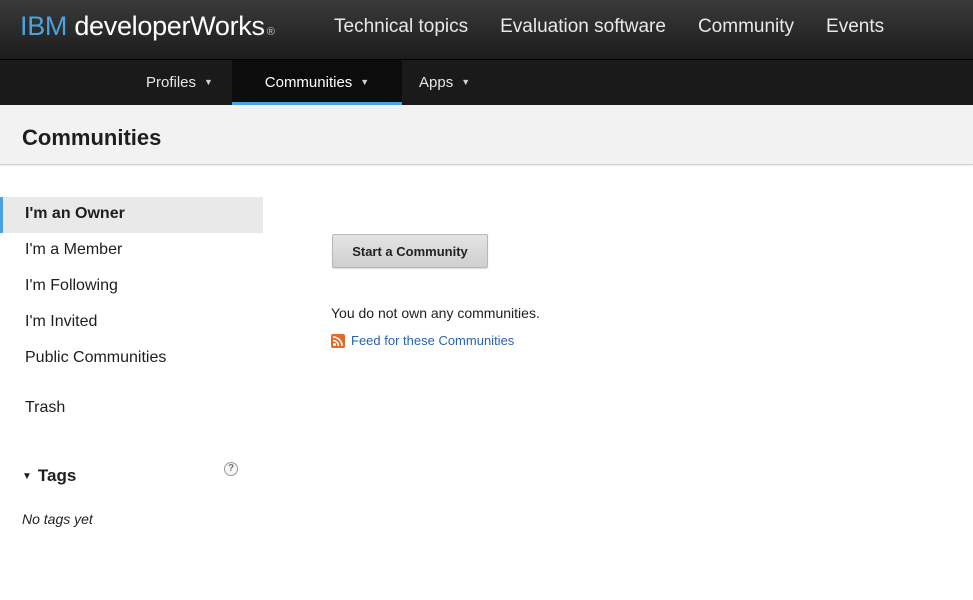 This screenshot has width=973, height=600. Describe the element at coordinates (44, 26) in the screenshot. I see `brand-ibm: IBM` at that location.